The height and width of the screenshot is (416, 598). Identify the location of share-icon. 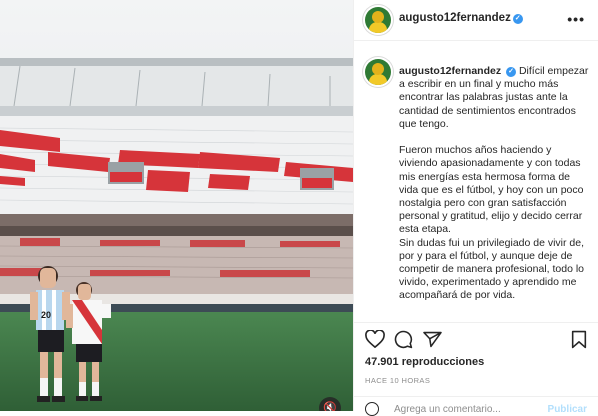
(432, 339).